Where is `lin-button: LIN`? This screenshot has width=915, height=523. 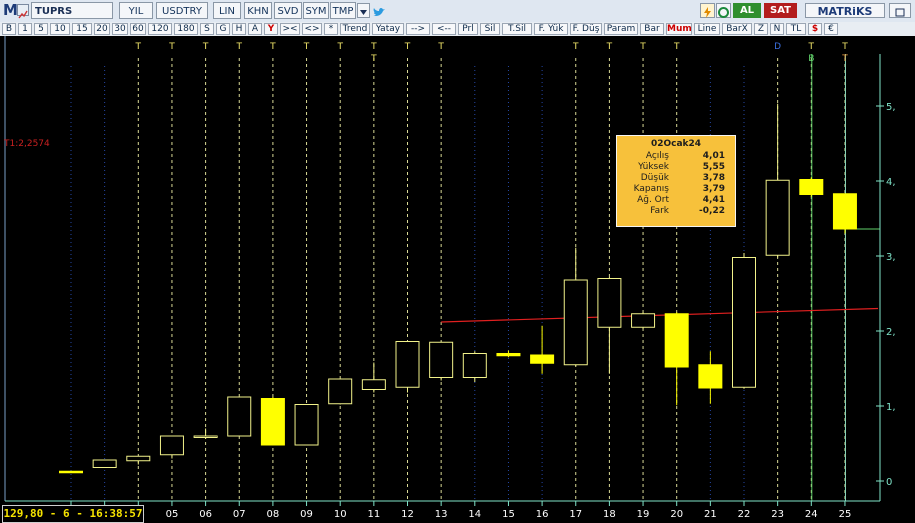 lin-button: LIN is located at coordinates (227, 10).